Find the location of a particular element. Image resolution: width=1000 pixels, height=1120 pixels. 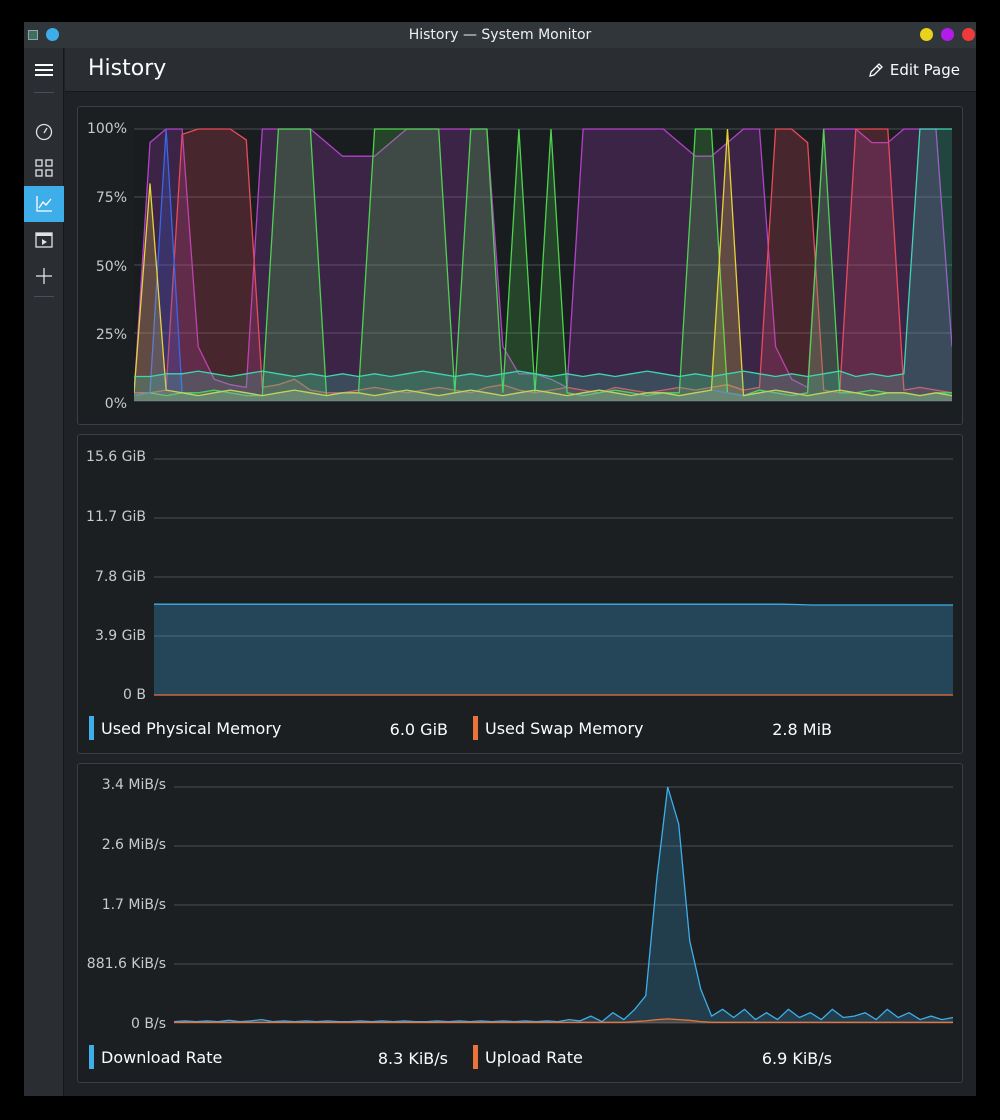

pencil-icon is located at coordinates (875, 70).